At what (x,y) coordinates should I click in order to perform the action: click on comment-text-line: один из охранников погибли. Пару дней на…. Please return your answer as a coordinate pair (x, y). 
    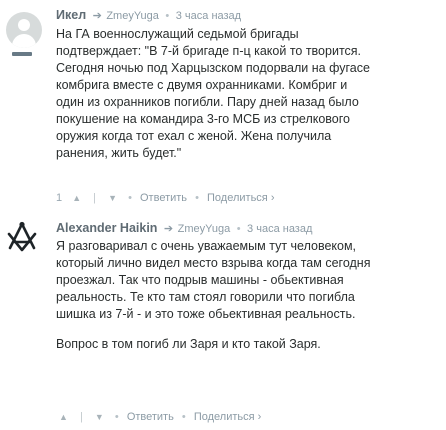
    Looking at the image, I should click on (207, 102).